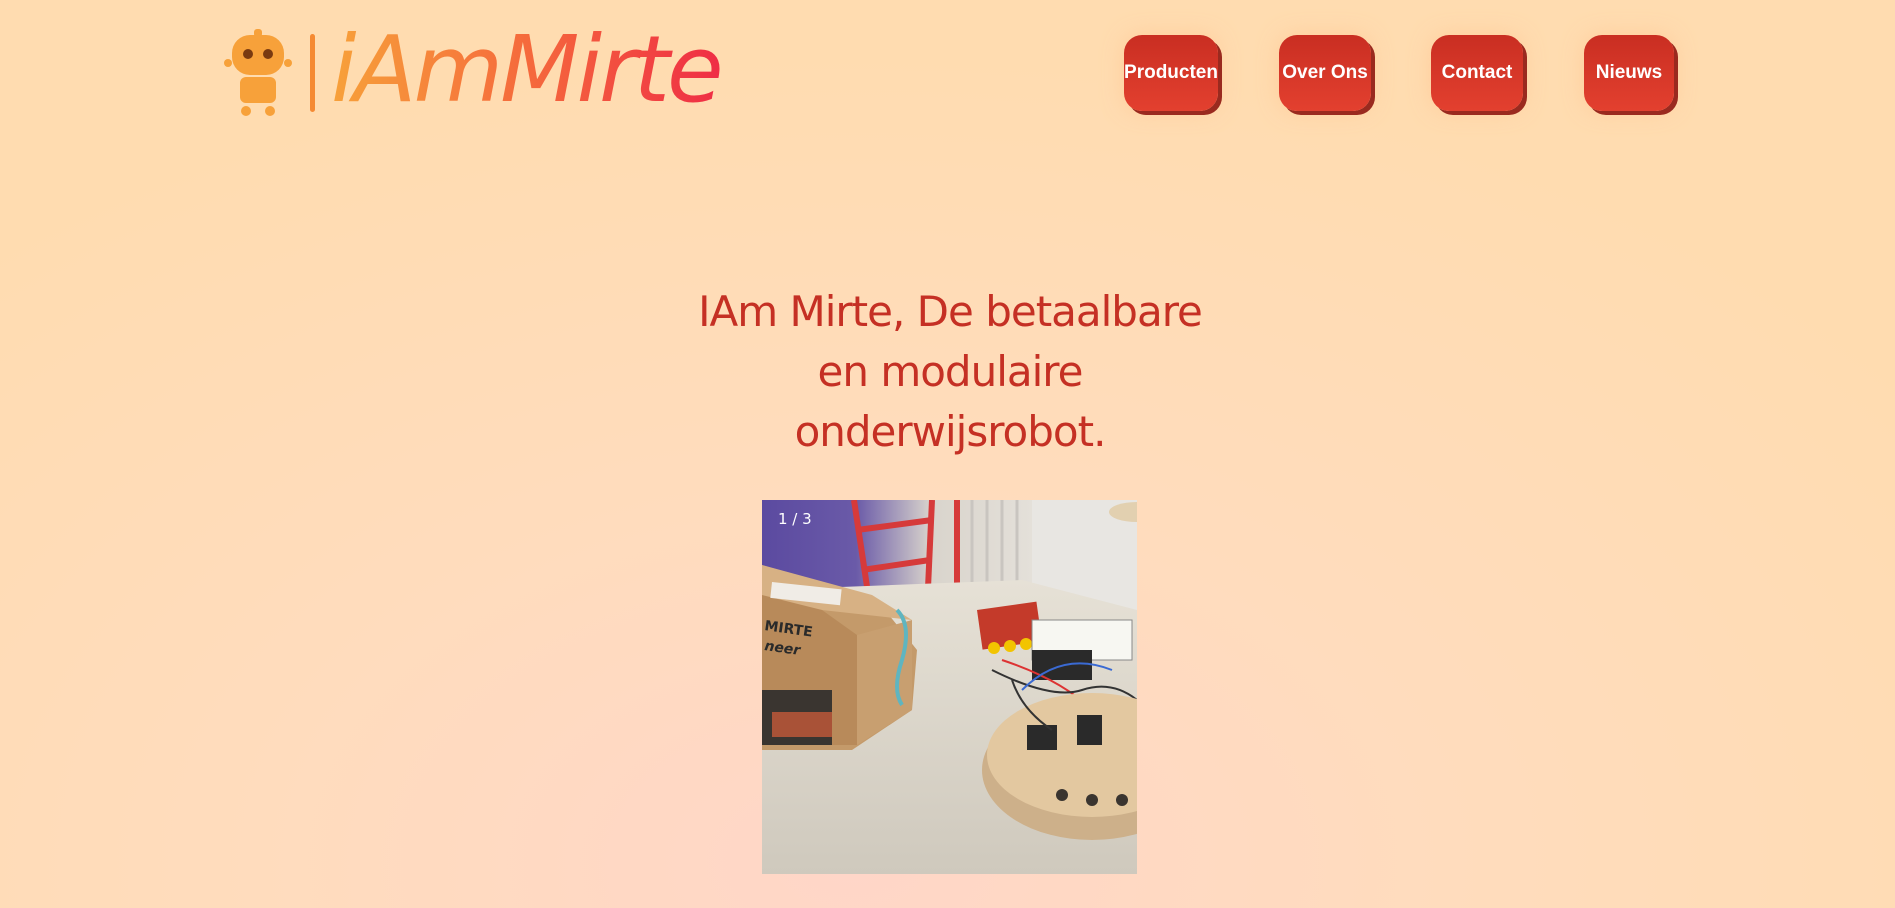 The width and height of the screenshot is (1895, 908). Describe the element at coordinates (795, 519) in the screenshot. I see `slide-counter: 1 / 3` at that location.